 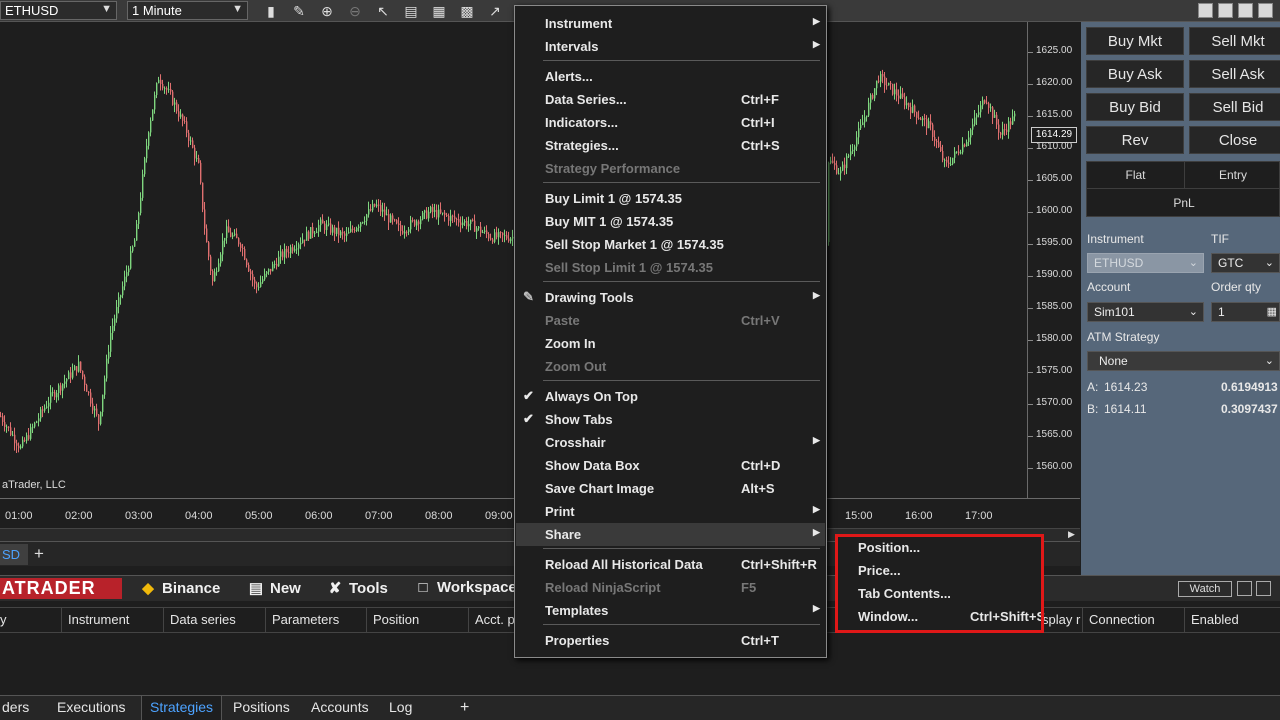 I want to click on menu-new: ▤ New, so click(x=274, y=588).